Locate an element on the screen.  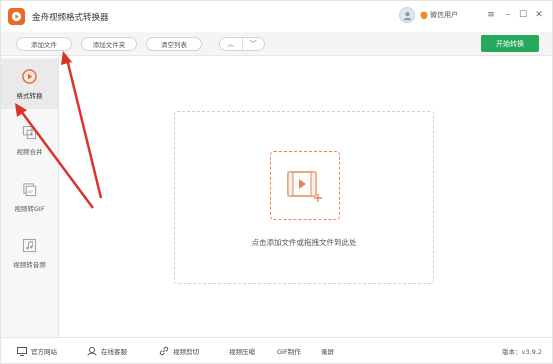
sidebar-item-video-to-gif: GIF 视频转GIF is located at coordinates (29, 197).